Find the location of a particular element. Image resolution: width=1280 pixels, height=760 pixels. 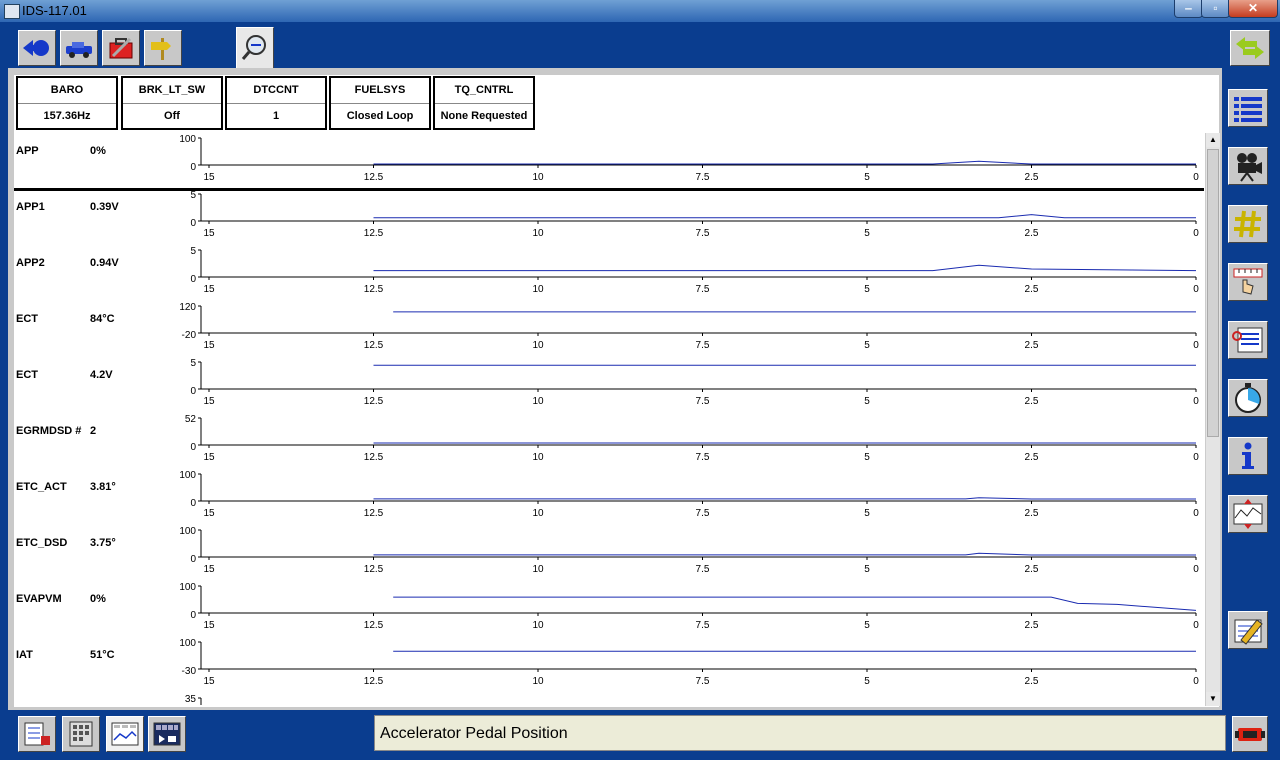

datalogger-tab is located at coordinates (255, 48).